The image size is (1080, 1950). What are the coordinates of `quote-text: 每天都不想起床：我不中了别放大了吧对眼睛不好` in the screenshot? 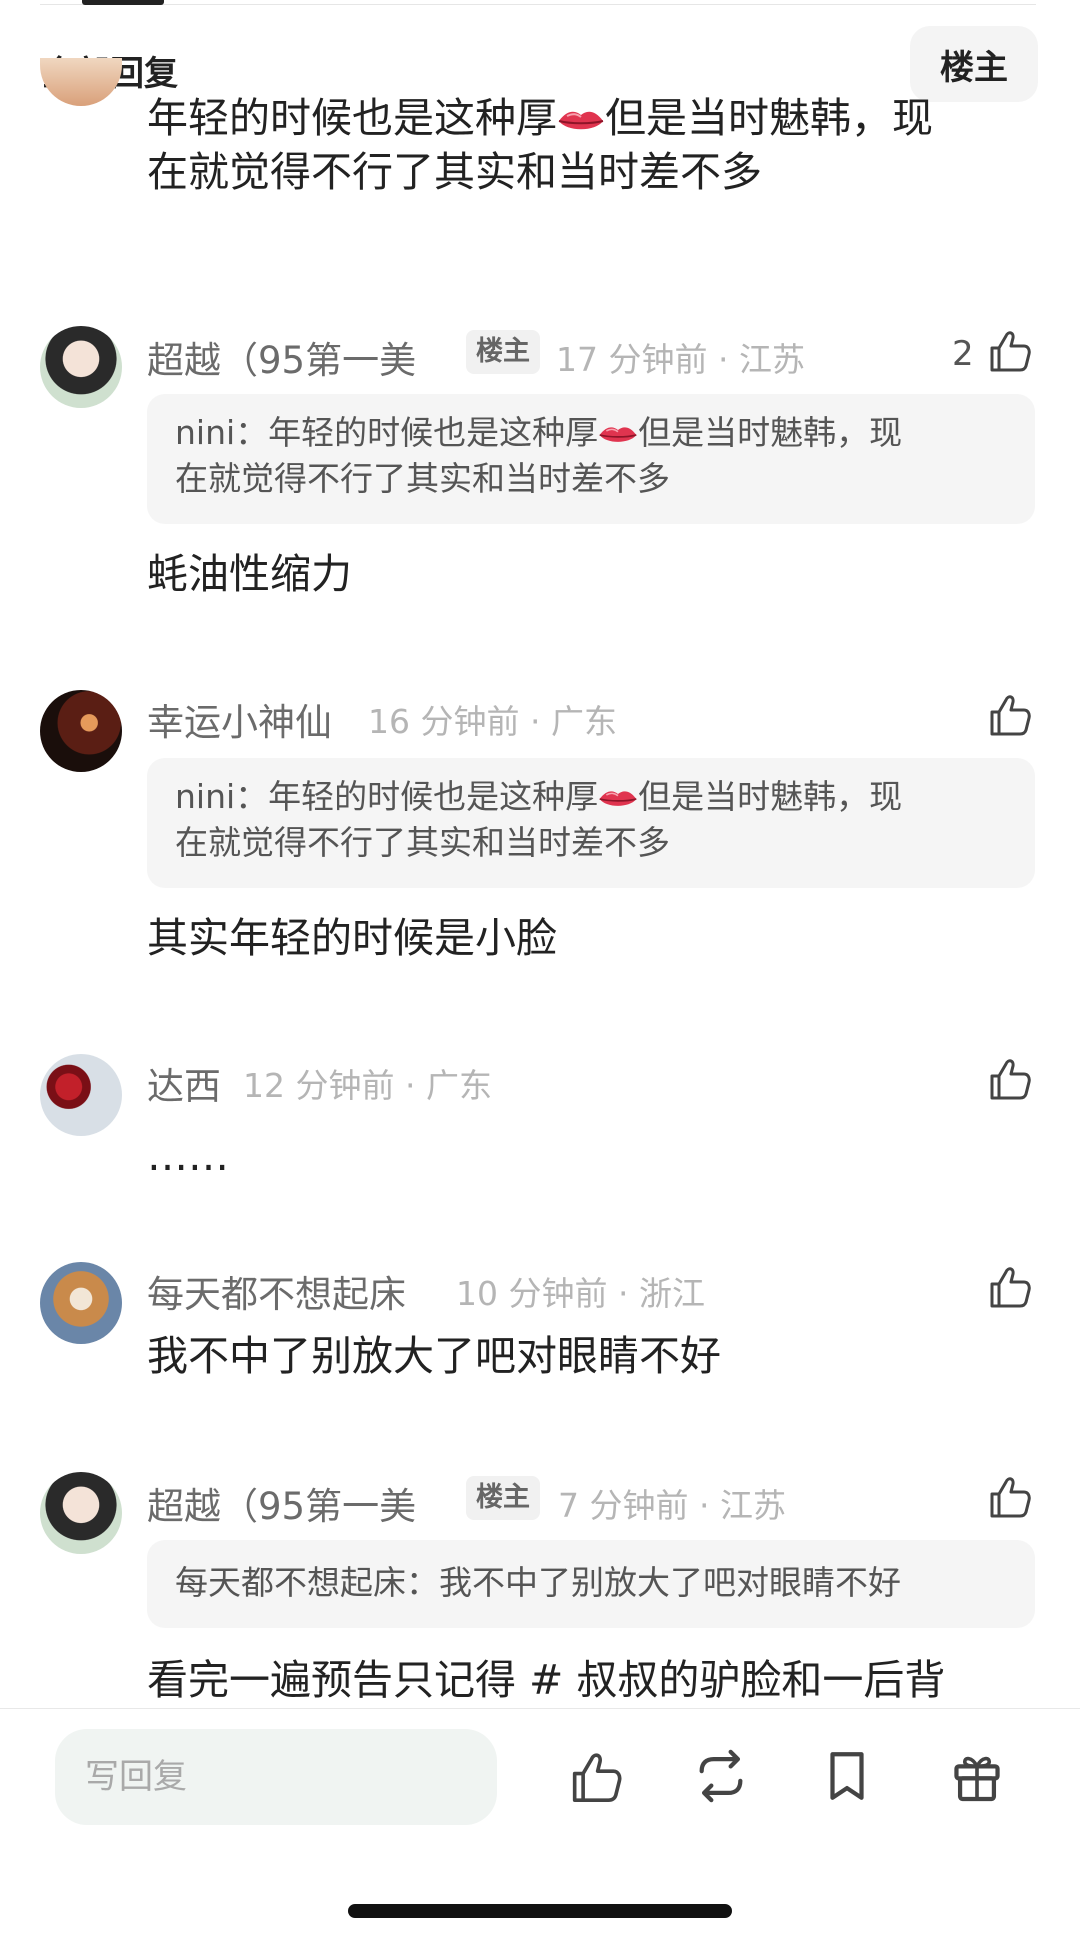 It's located at (538, 1582).